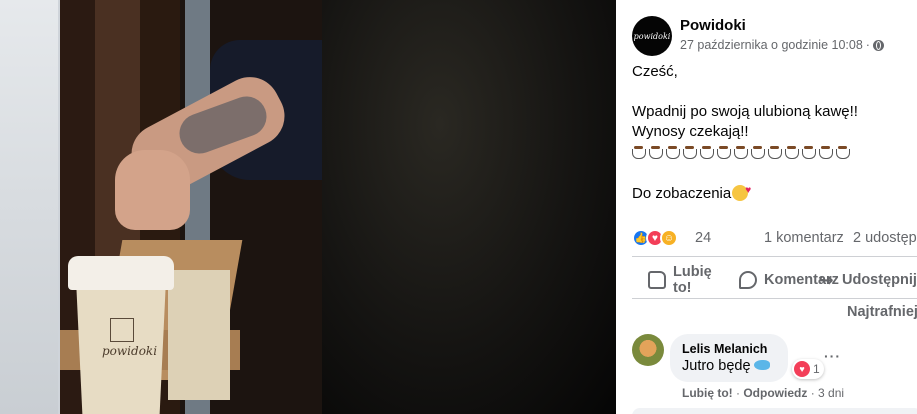 This screenshot has height=414, width=917. What do you see at coordinates (802, 369) in the screenshot?
I see `love-reaction-icon: ♥` at bounding box center [802, 369].